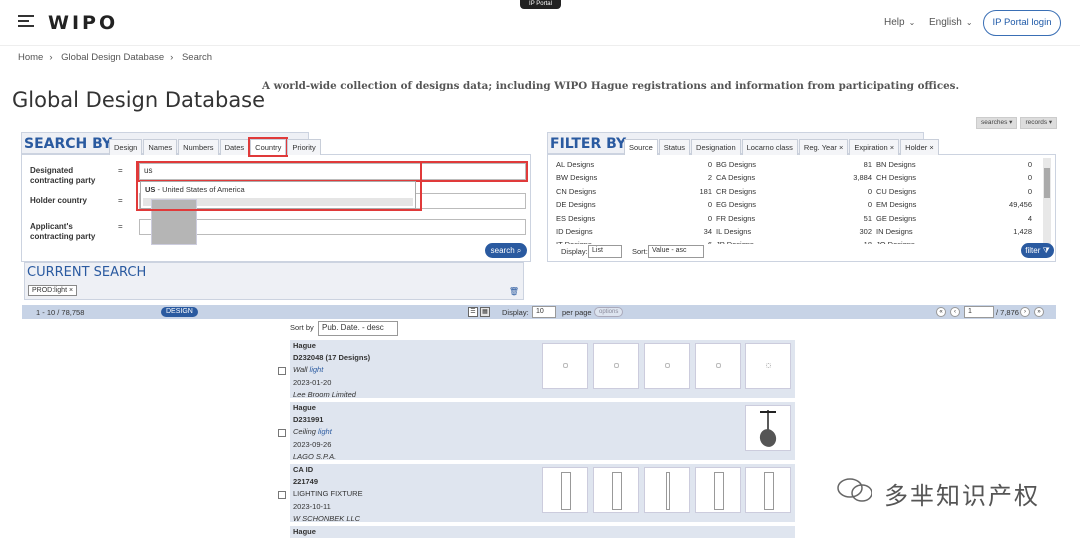 Image resolution: width=1080 pixels, height=538 pixels. I want to click on tab-country: Country, so click(268, 147).